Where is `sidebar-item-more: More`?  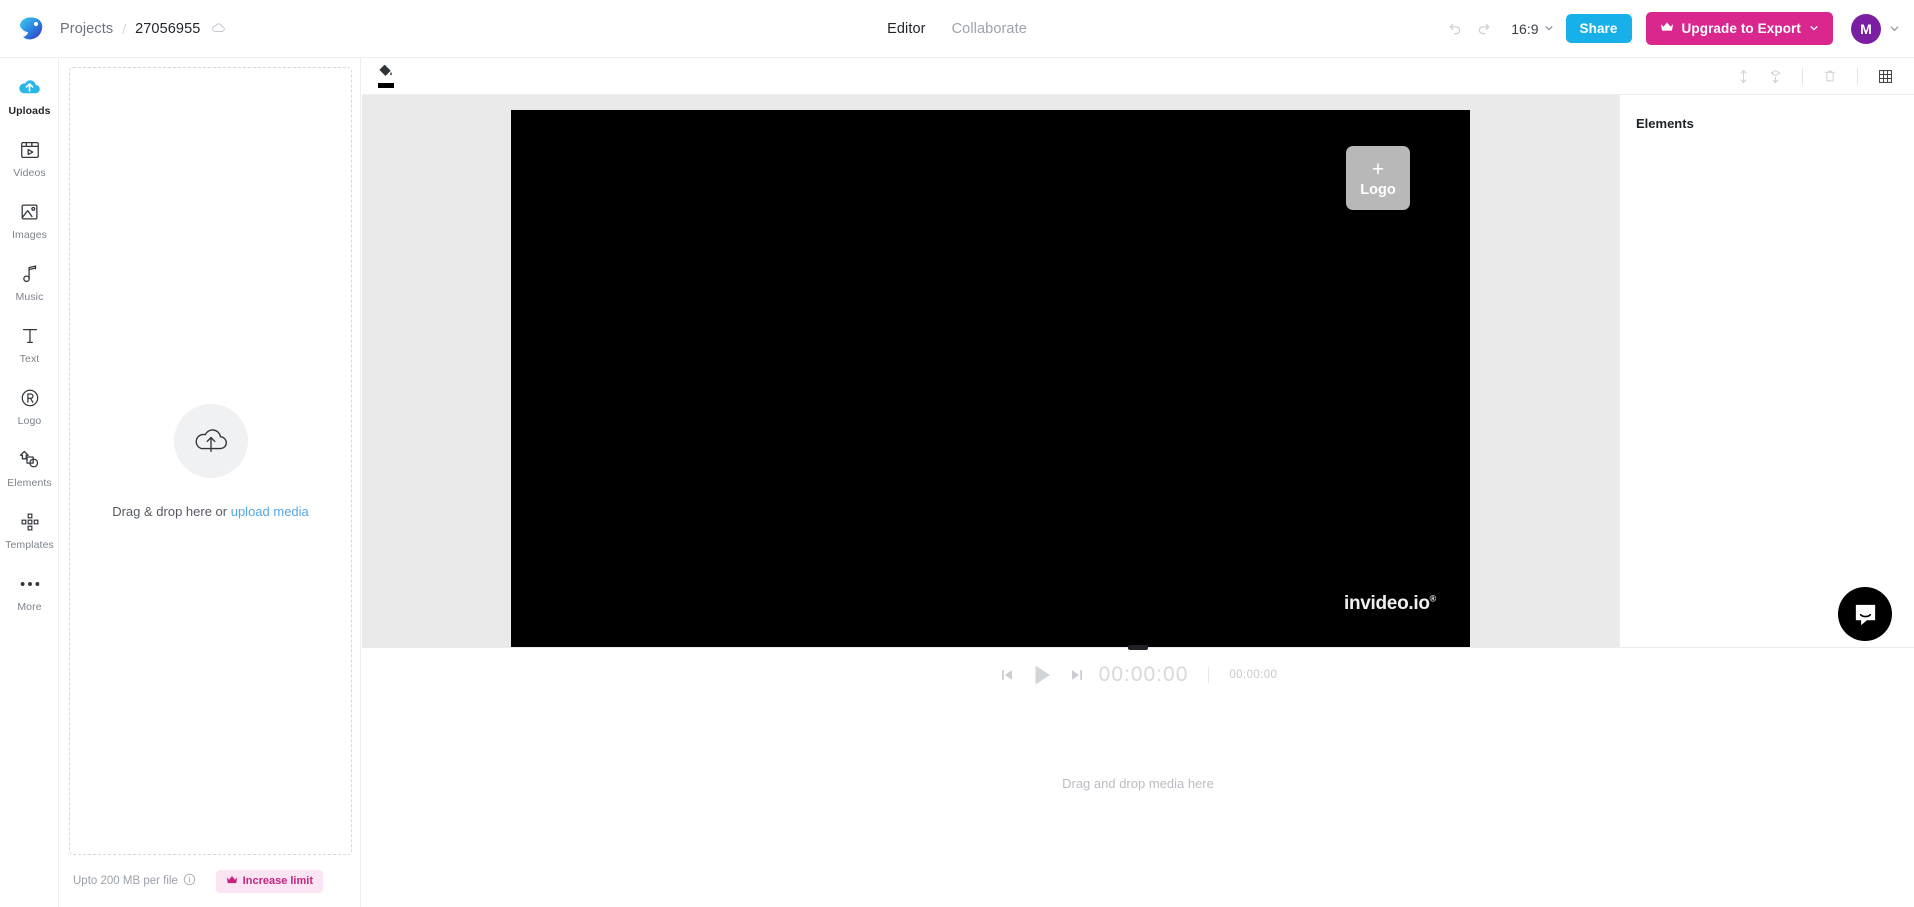 sidebar-item-more: More is located at coordinates (29, 591).